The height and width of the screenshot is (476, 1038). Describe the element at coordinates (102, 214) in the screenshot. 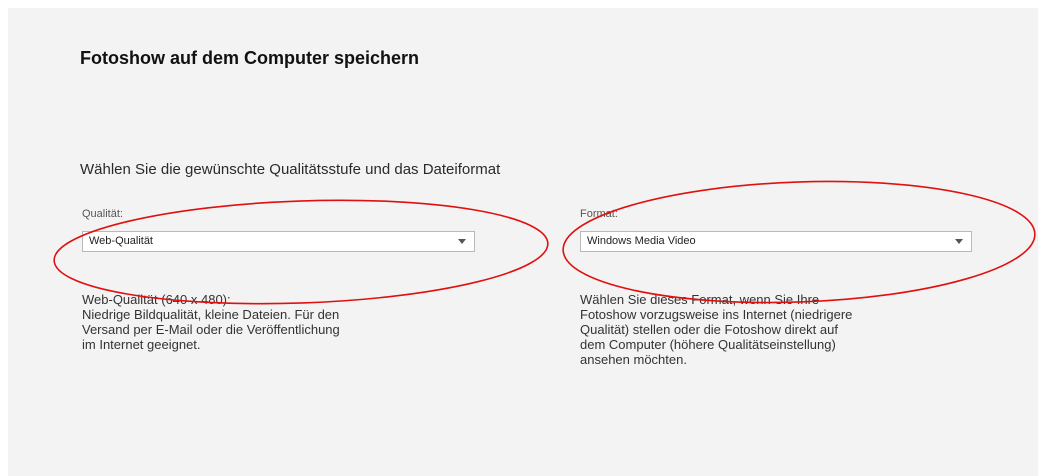

I see `quality-label: Qualität:` at that location.